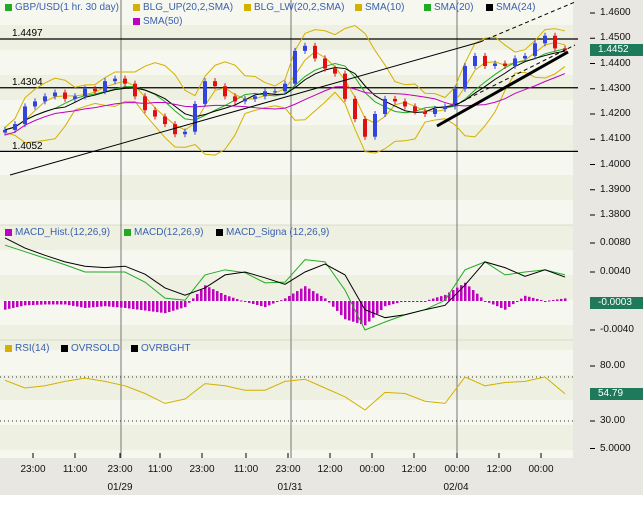 The image size is (643, 512). I want to click on legend-sma10: SMA(10), so click(379, 7).